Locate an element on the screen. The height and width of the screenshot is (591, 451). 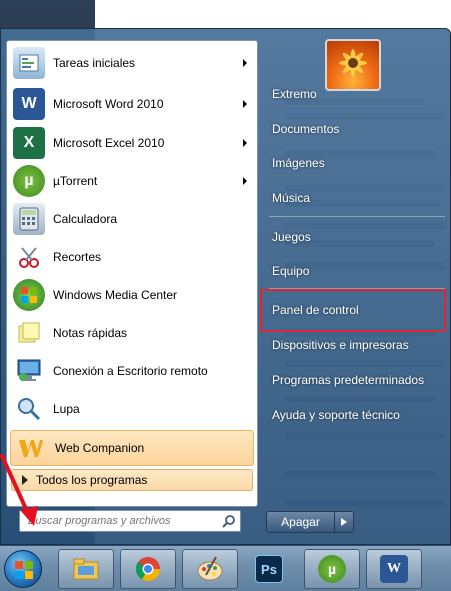
program-label: µTorrent is located at coordinates (75, 181).